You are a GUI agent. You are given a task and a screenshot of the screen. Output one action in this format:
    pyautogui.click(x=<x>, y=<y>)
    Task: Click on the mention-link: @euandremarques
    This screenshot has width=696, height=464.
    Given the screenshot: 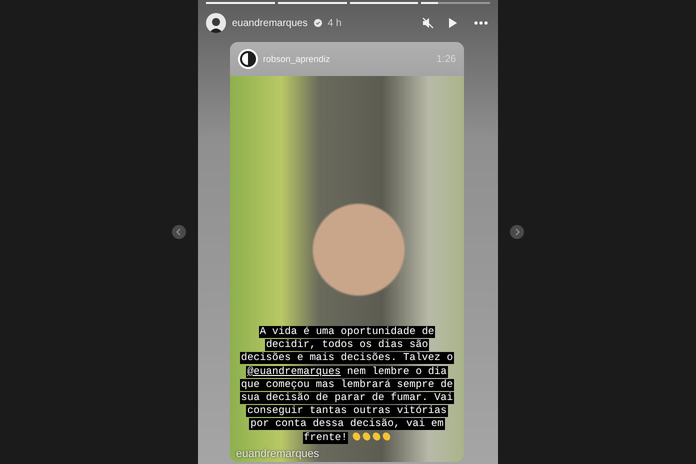 What is the action you would take?
    pyautogui.click(x=294, y=372)
    